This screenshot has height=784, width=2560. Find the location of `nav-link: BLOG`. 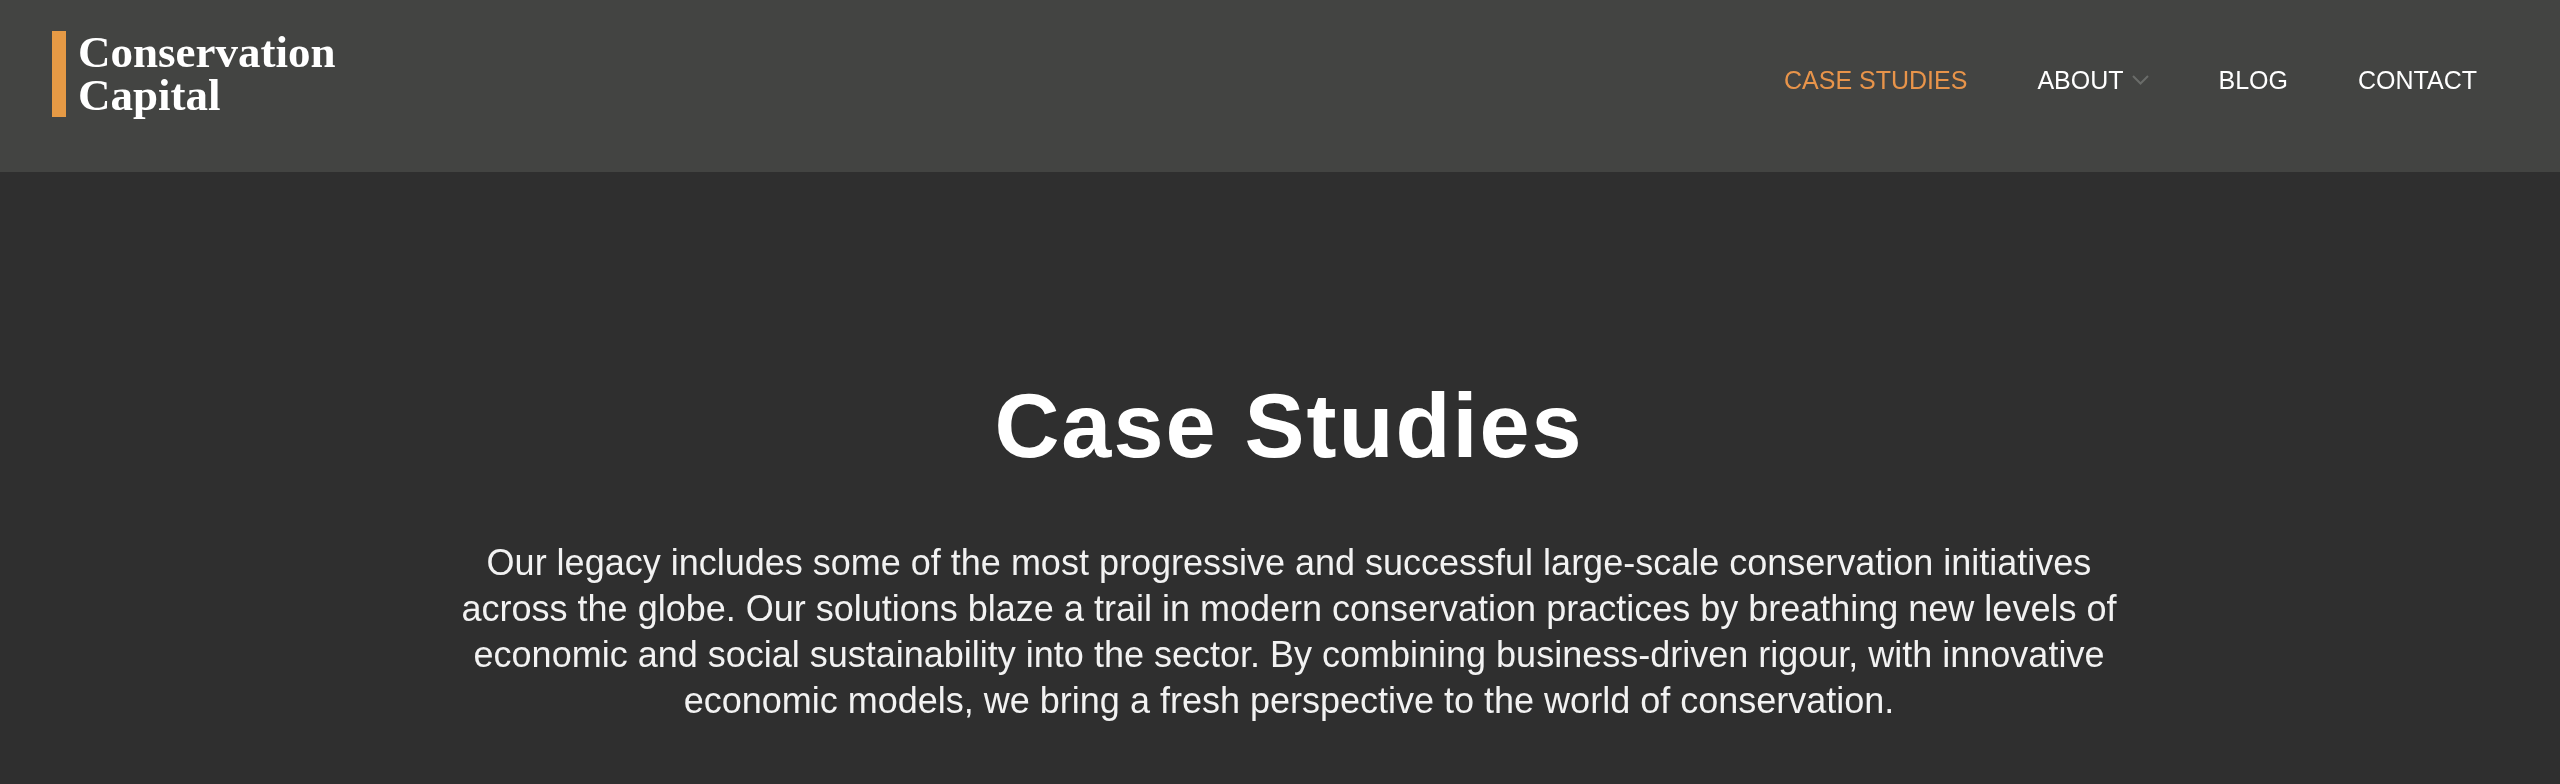

nav-link: BLOG is located at coordinates (2253, 80).